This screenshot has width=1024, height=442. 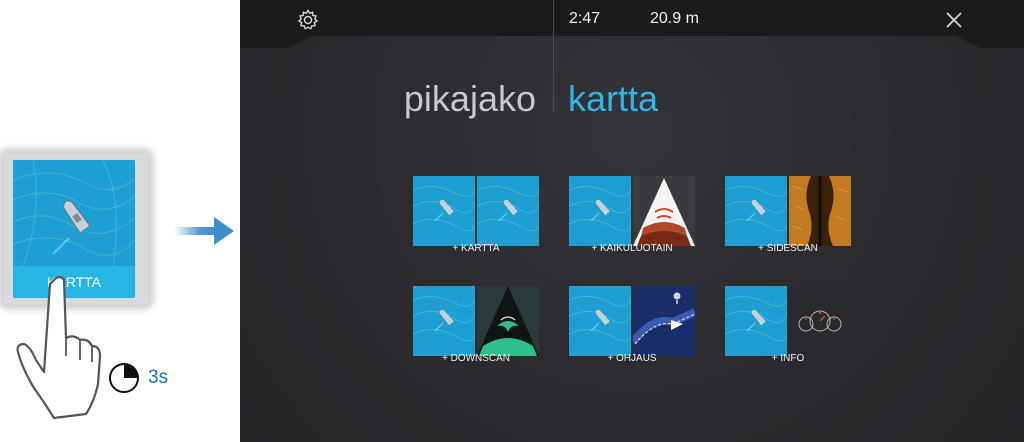 I want to click on preset-kartta: + KARTTA, so click(x=476, y=215).